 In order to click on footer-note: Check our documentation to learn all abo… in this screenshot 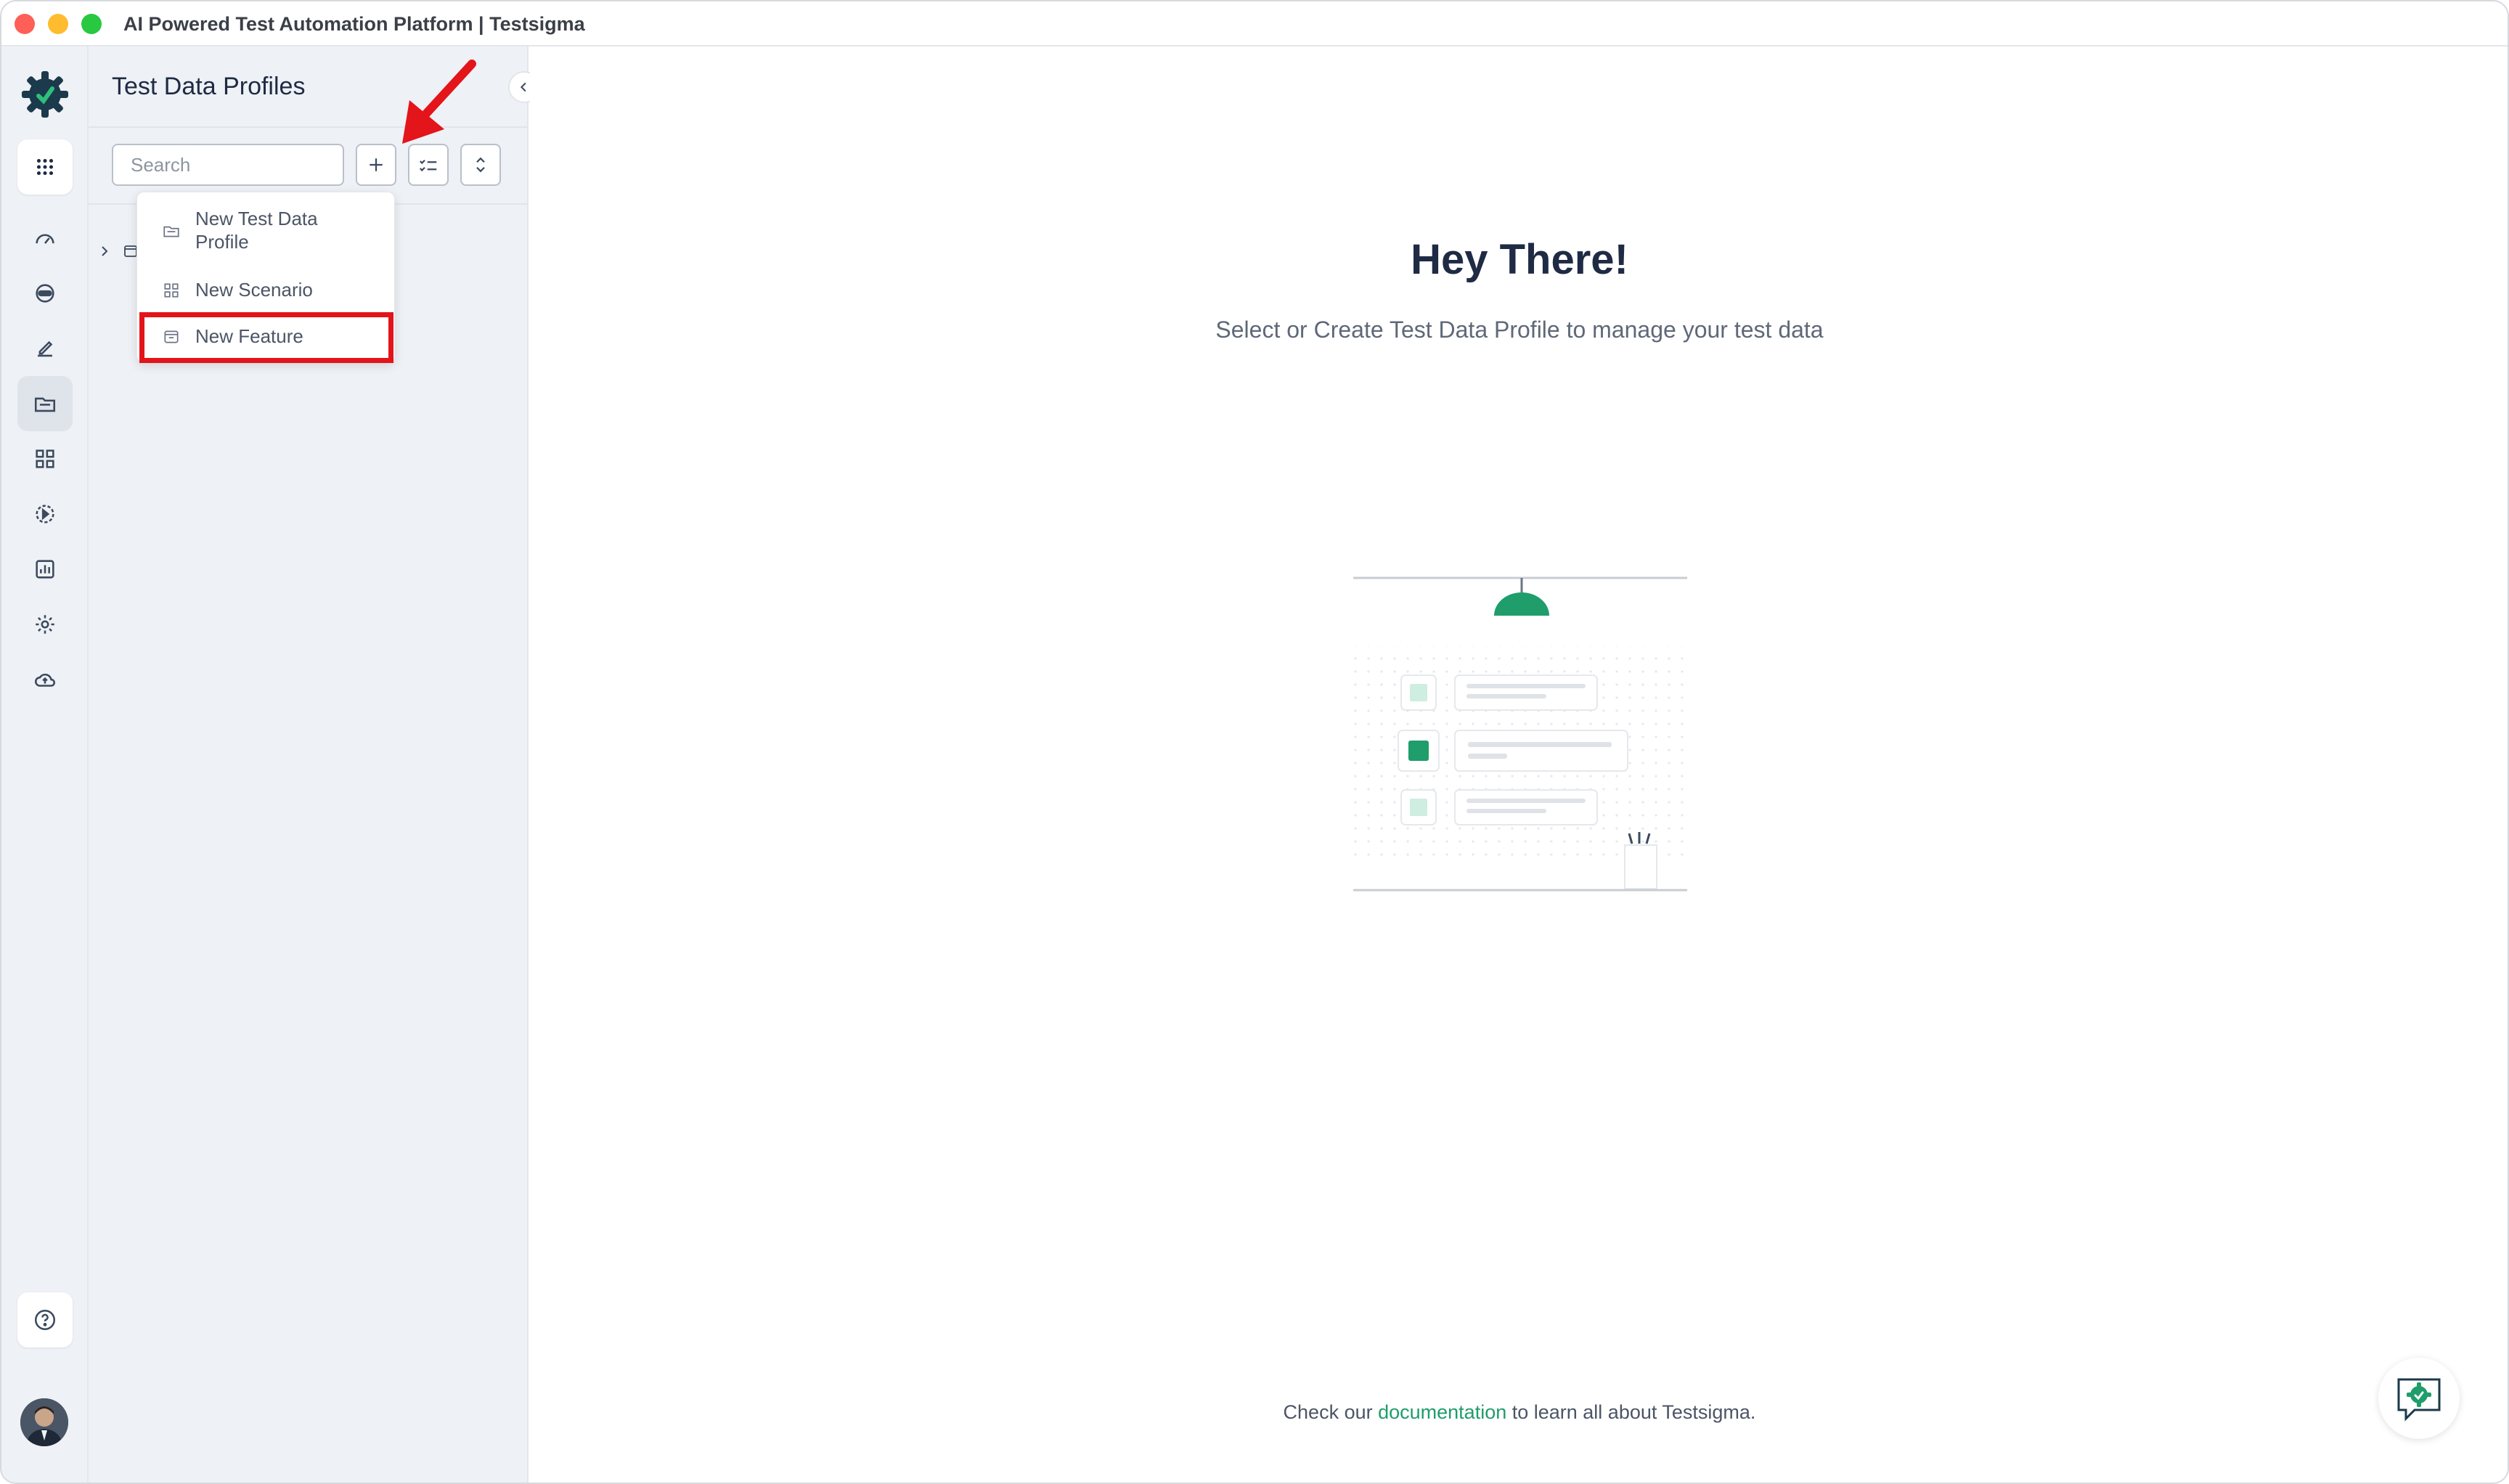, I will do `click(1519, 1412)`.